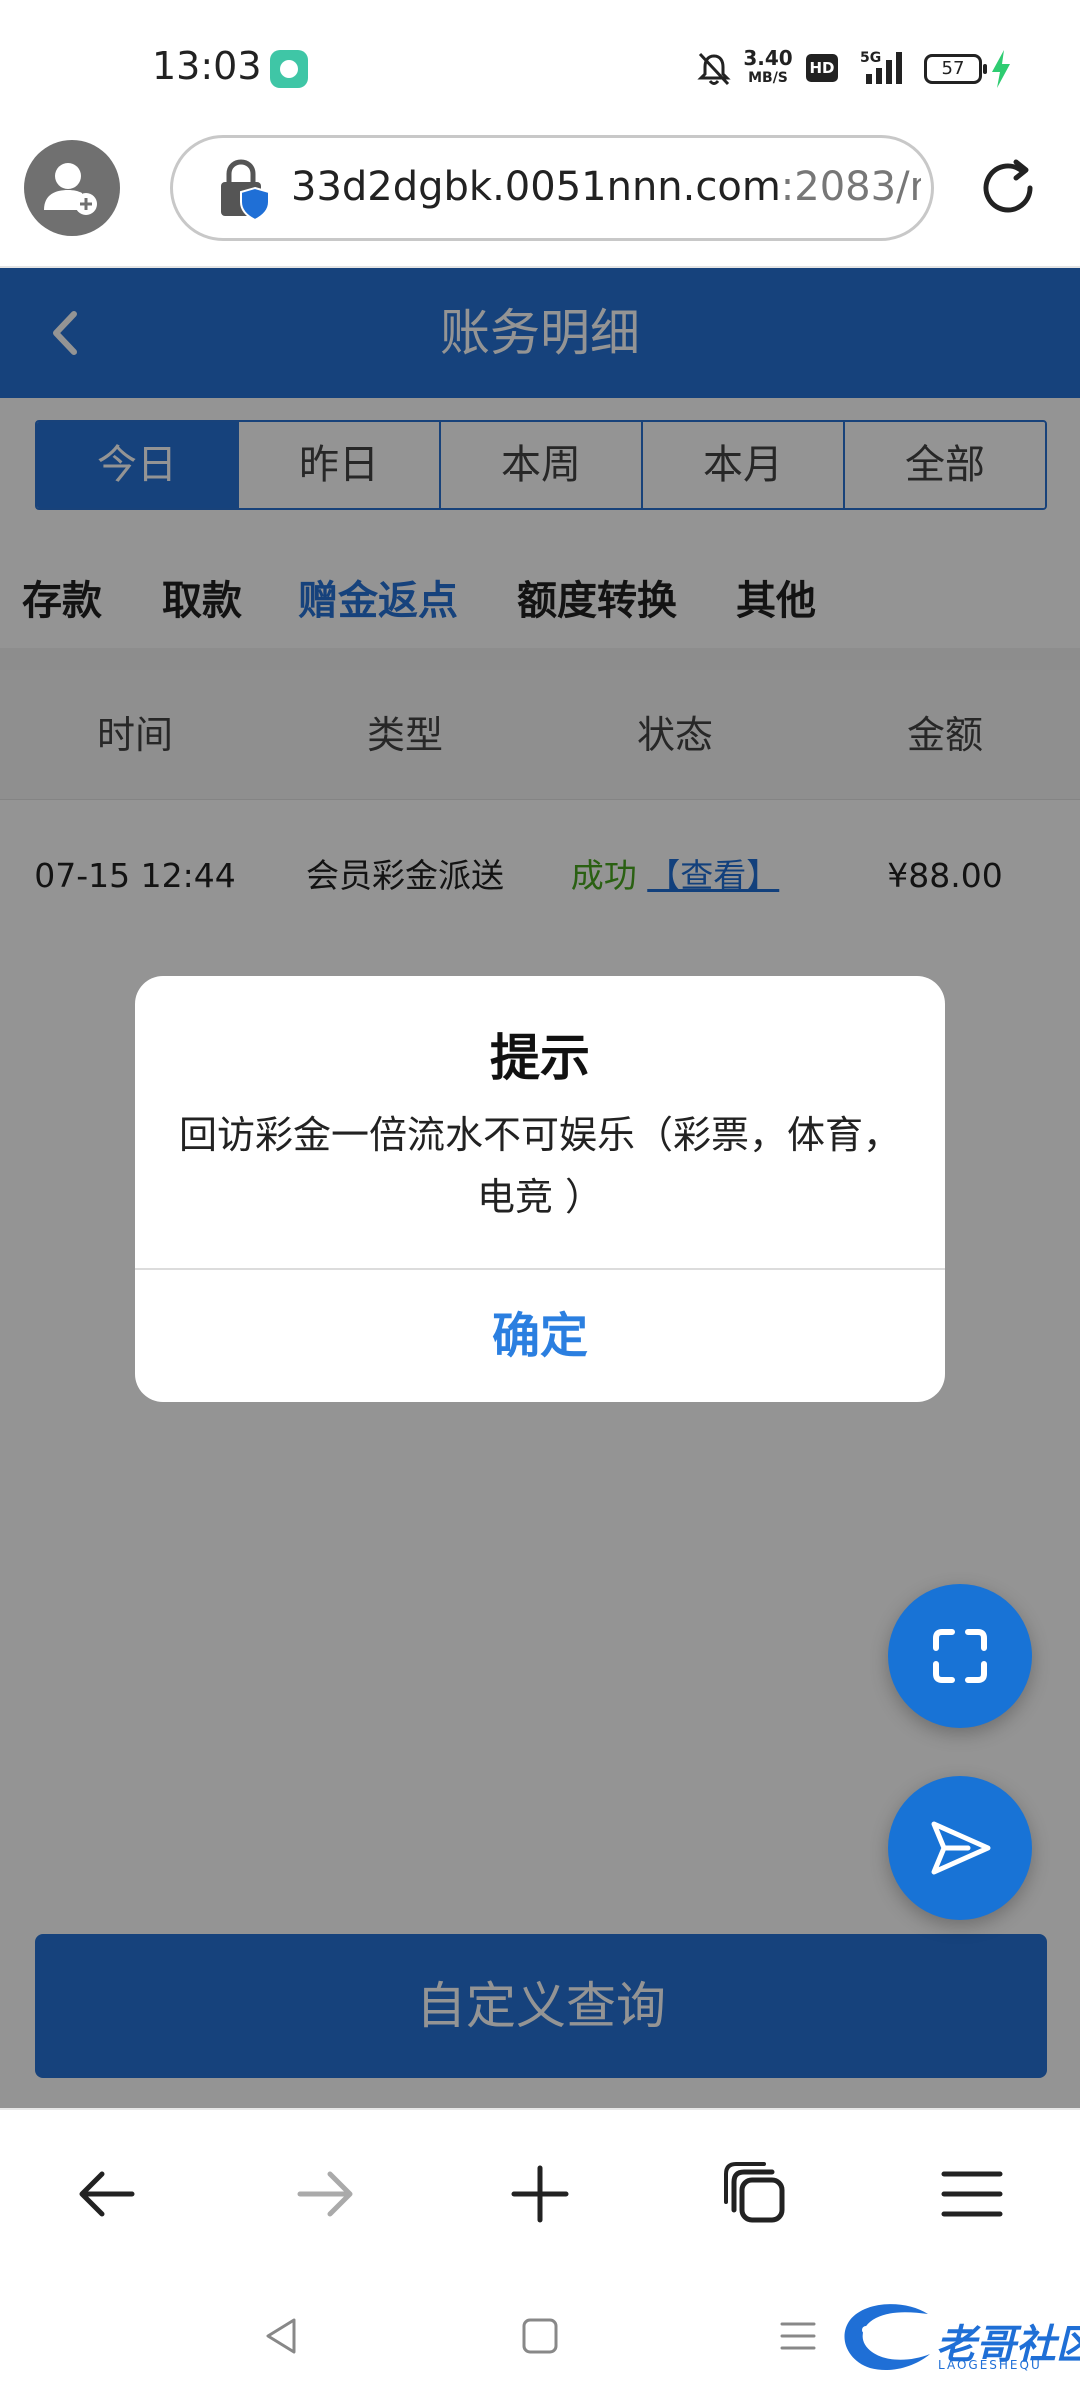  I want to click on dialog-message: 回访彩金一倍流水不可娱乐（彩票，体育，电竞 ）, so click(539, 1166).